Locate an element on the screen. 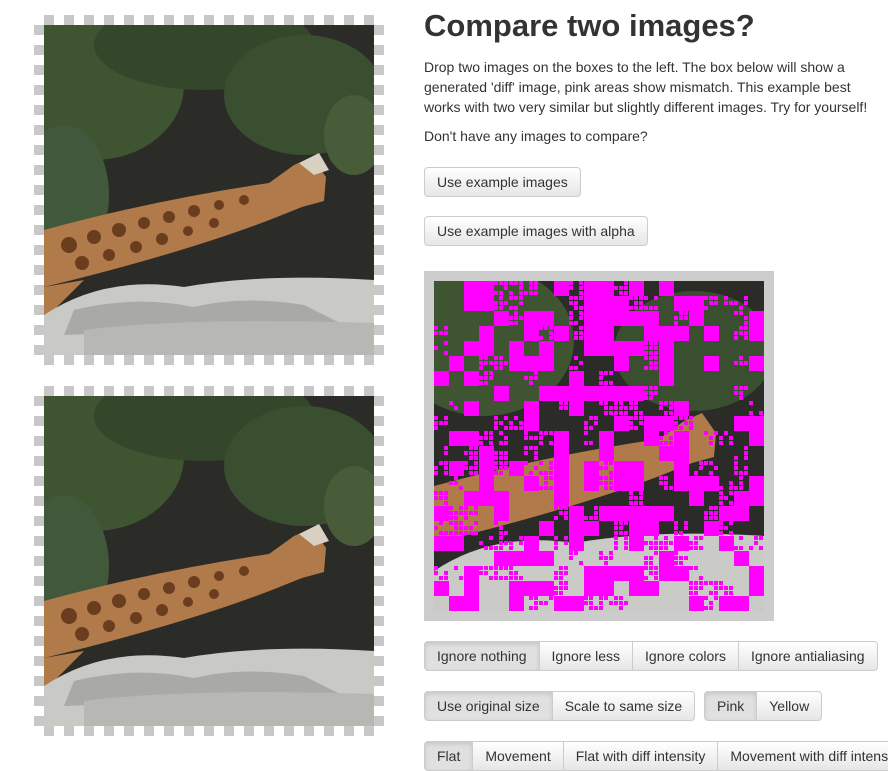 The height and width of the screenshot is (771, 888). use-original-size-button: Use original size is located at coordinates (488, 706).